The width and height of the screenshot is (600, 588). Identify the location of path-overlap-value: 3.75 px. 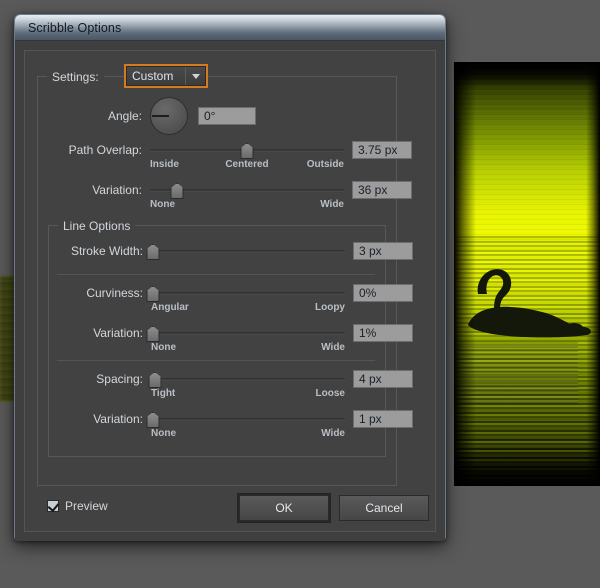
(378, 150).